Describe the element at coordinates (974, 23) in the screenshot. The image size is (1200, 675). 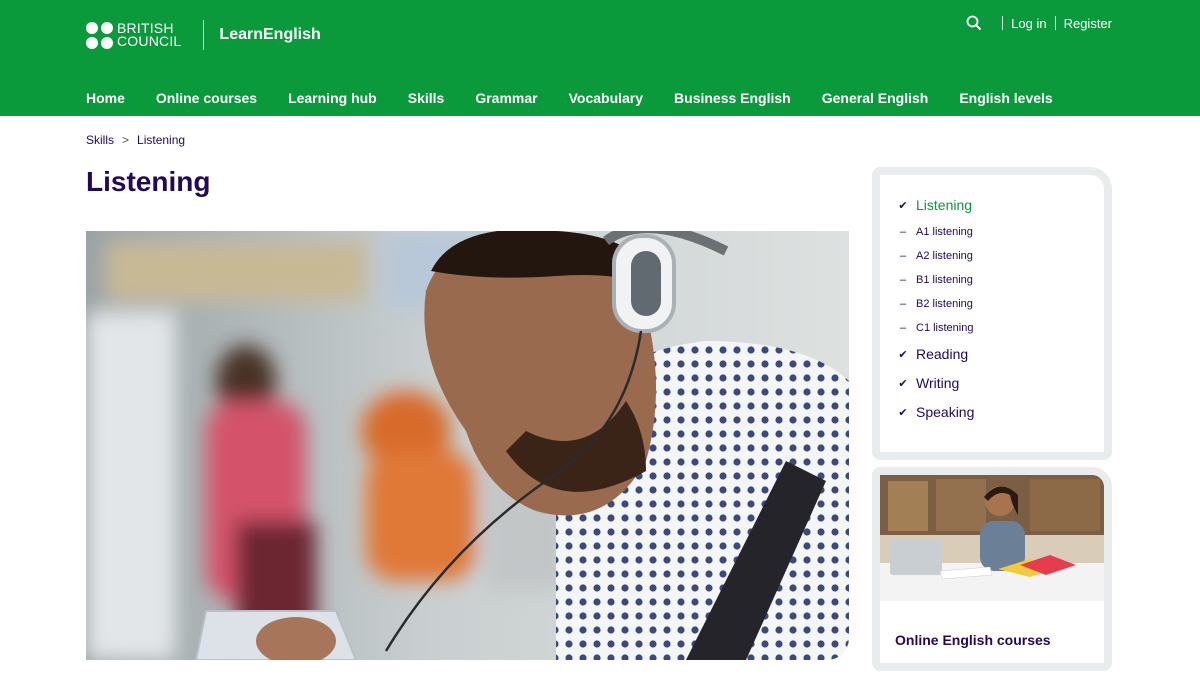
I see `search-icon` at that location.